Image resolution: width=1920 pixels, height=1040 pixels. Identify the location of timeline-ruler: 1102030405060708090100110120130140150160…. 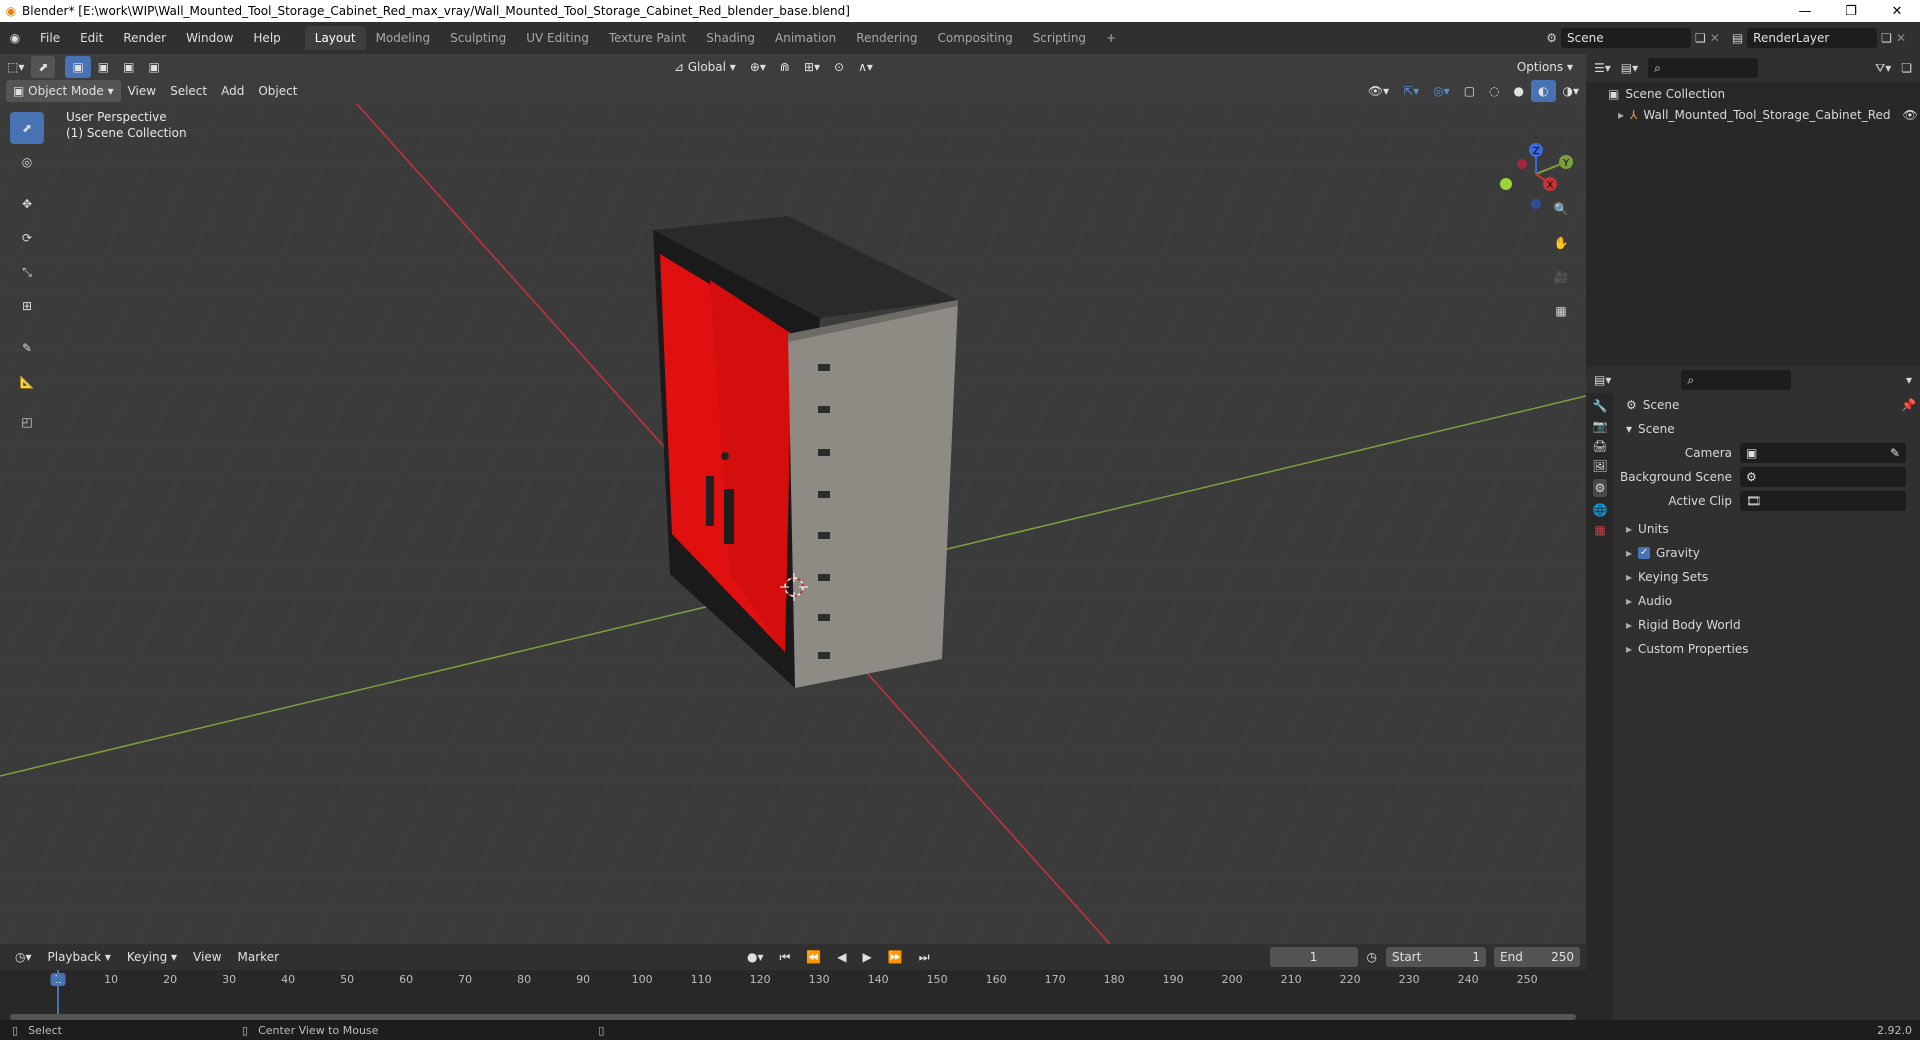
(793, 998).